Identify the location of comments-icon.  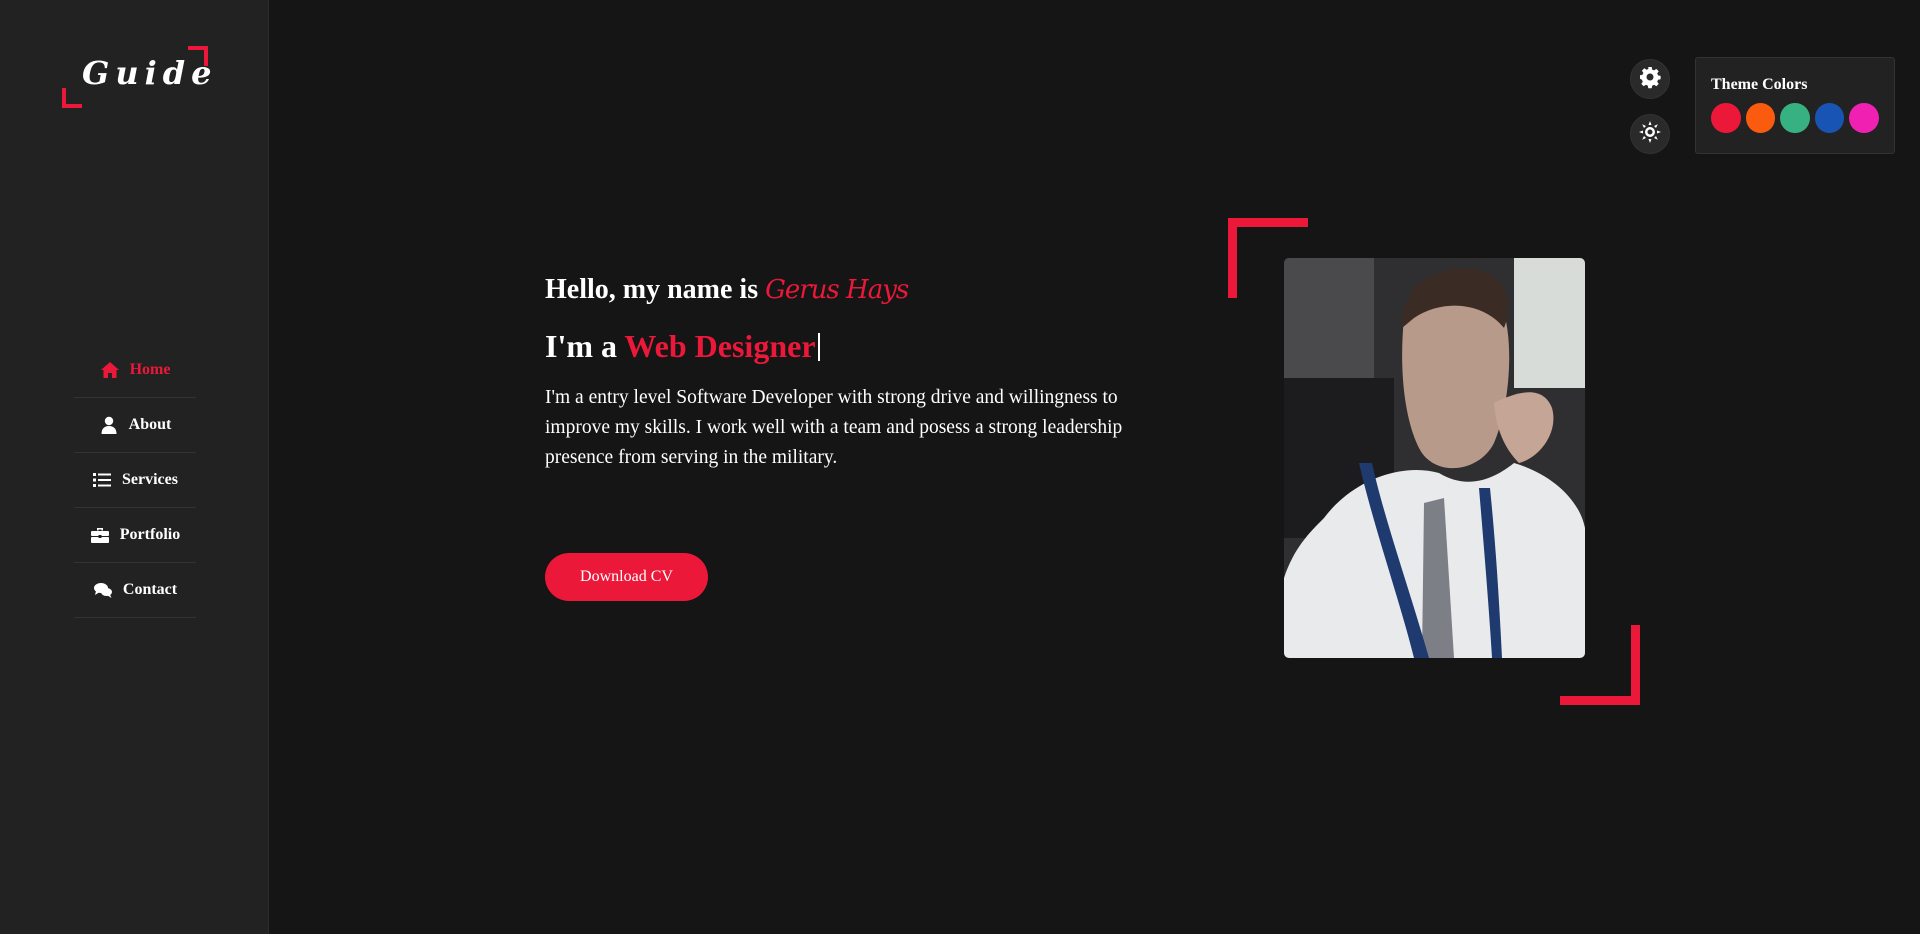
(103, 590).